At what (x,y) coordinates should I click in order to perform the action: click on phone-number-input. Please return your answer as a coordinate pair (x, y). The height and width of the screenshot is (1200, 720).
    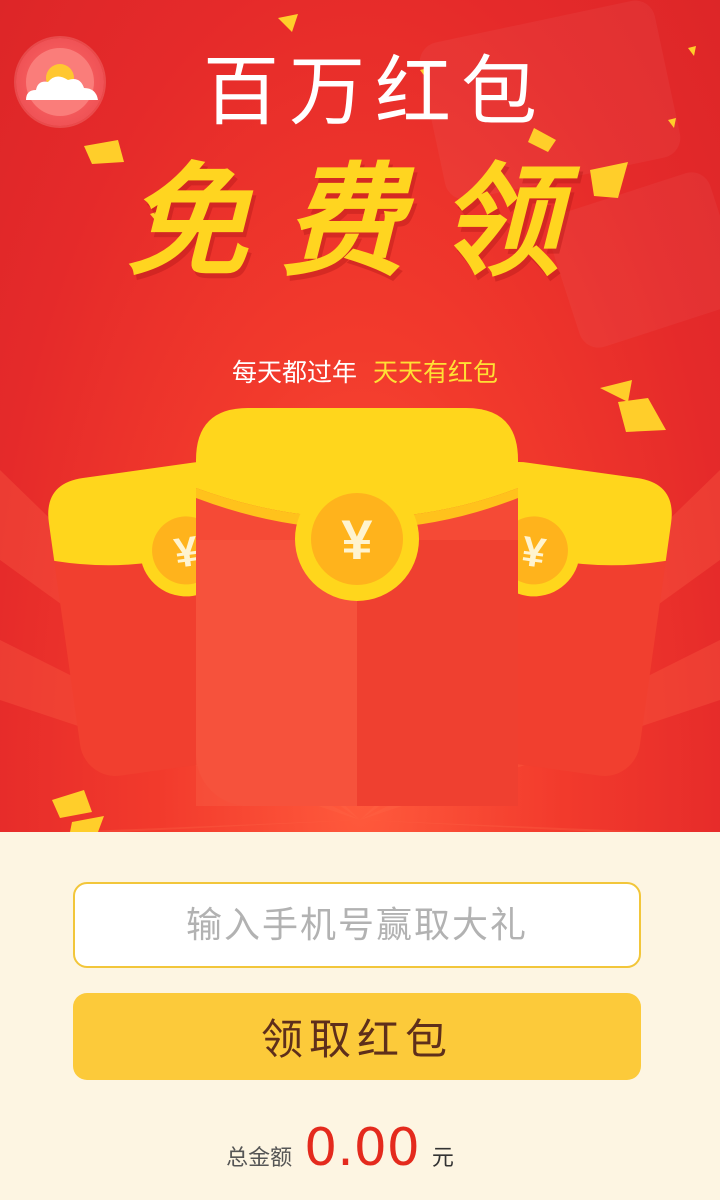
    Looking at the image, I should click on (357, 925).